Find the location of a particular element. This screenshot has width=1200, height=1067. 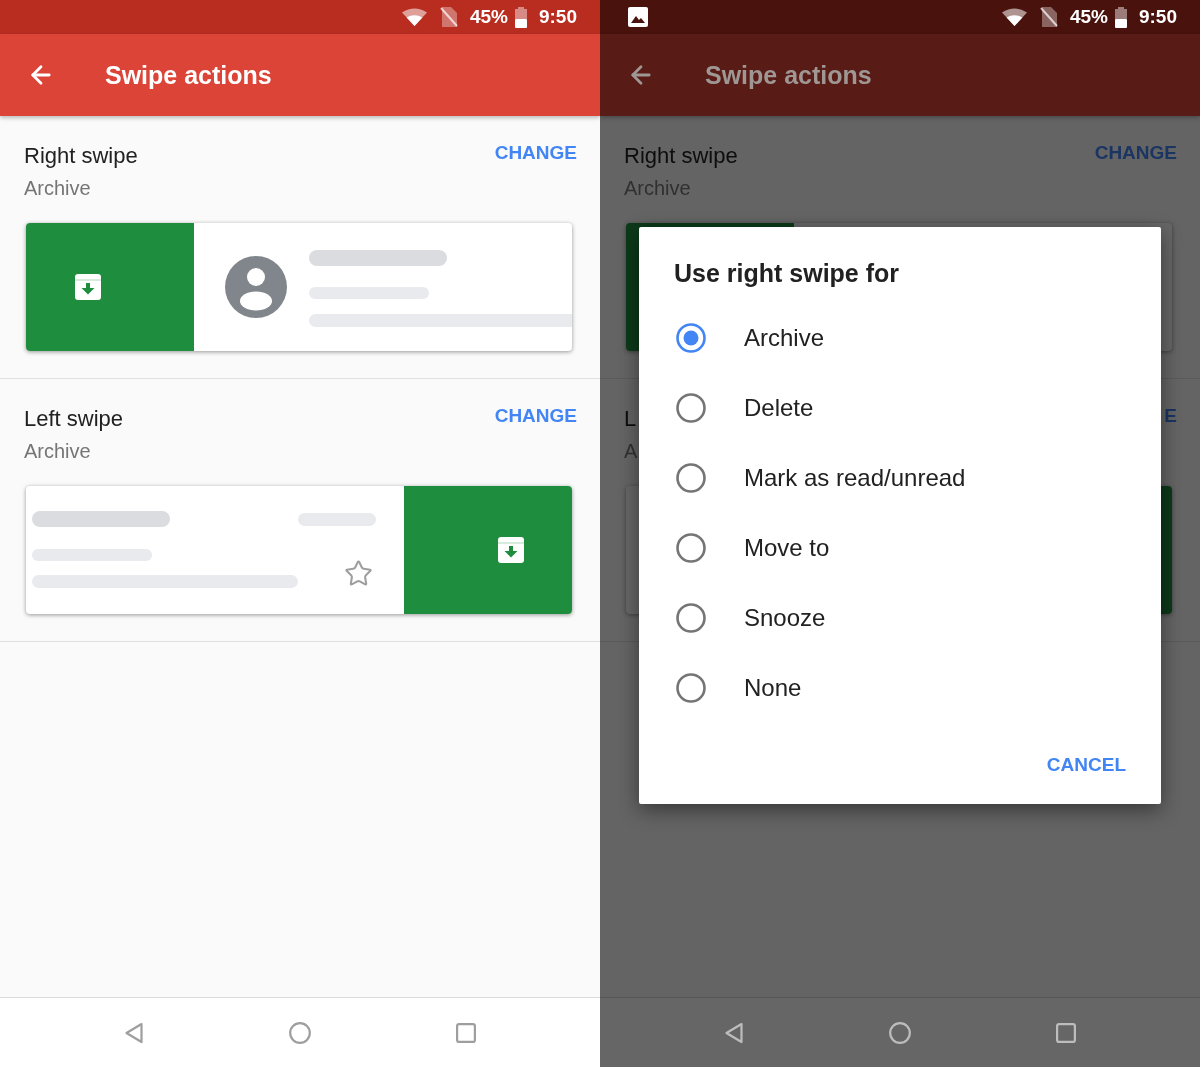

avatar-icon is located at coordinates (256, 287).